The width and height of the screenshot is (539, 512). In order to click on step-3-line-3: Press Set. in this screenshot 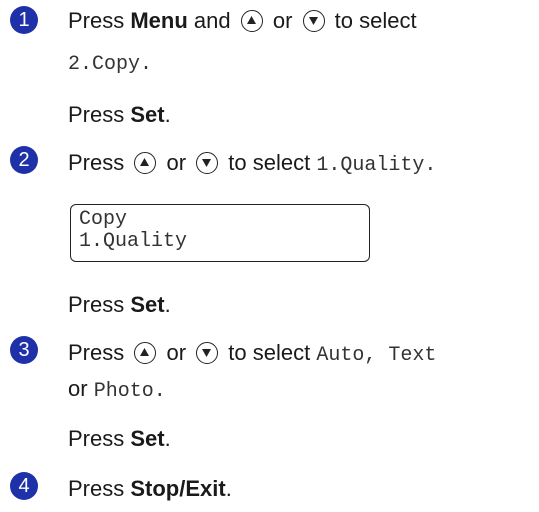, I will do `click(119, 439)`.